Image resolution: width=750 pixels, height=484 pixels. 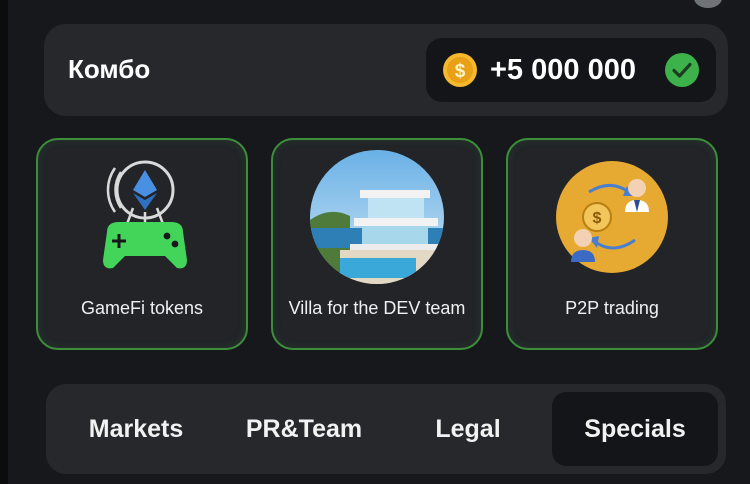 I want to click on tab-specials: Specials, so click(x=635, y=429).